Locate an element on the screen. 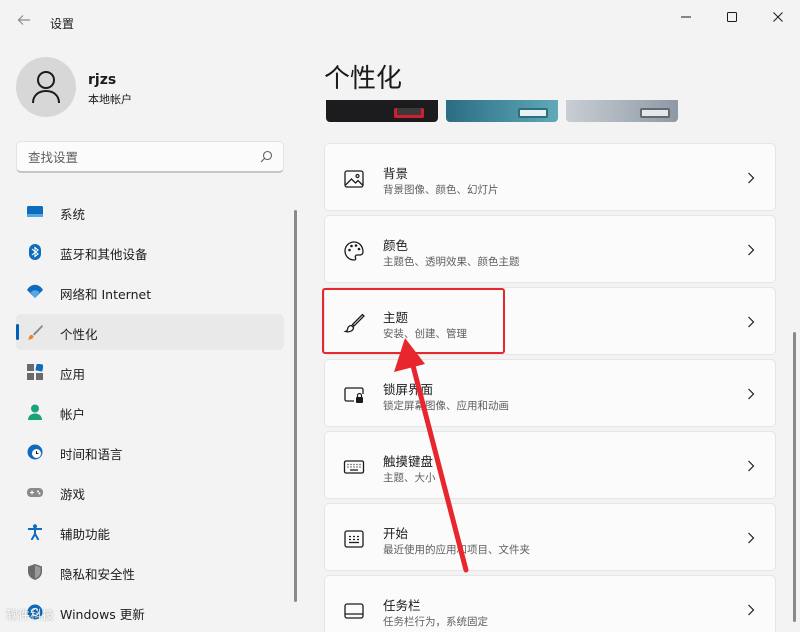 The height and width of the screenshot is (632, 800). card-colors: 颜色 主题色、透明效果、颜色主题 is located at coordinates (550, 249).